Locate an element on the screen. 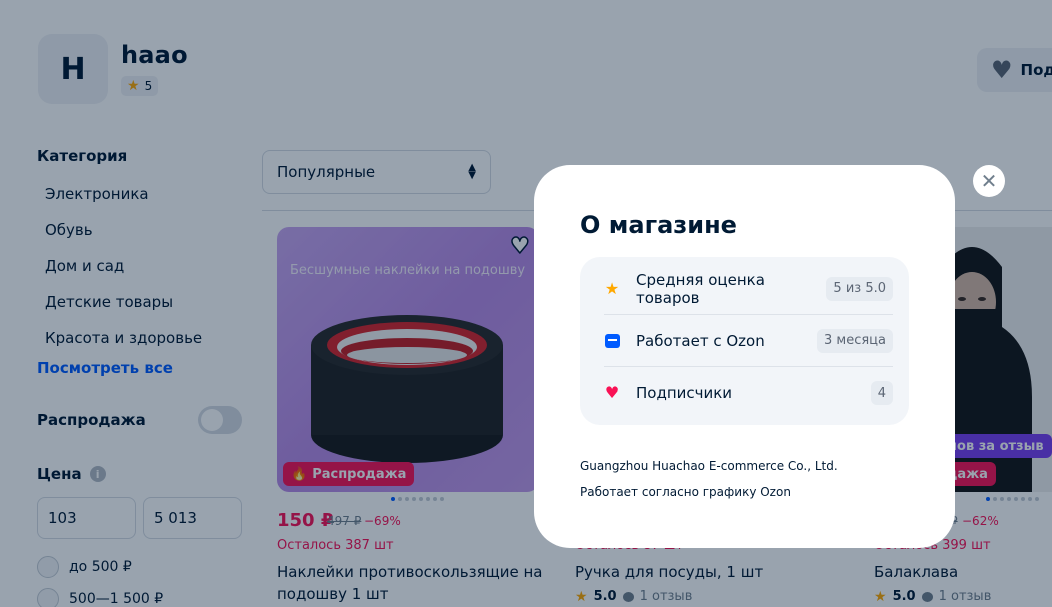 This screenshot has width=1052, height=607. heart-icon: ♥ is located at coordinates (612, 392).